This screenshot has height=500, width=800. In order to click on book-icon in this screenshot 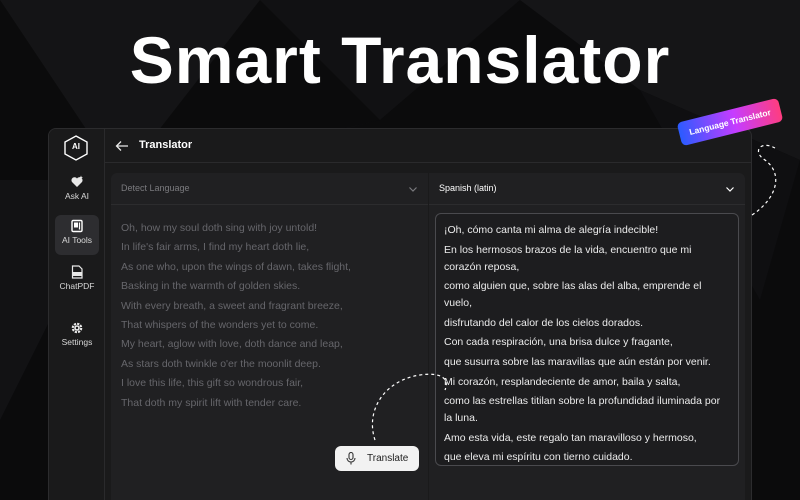, I will do `click(77, 226)`.